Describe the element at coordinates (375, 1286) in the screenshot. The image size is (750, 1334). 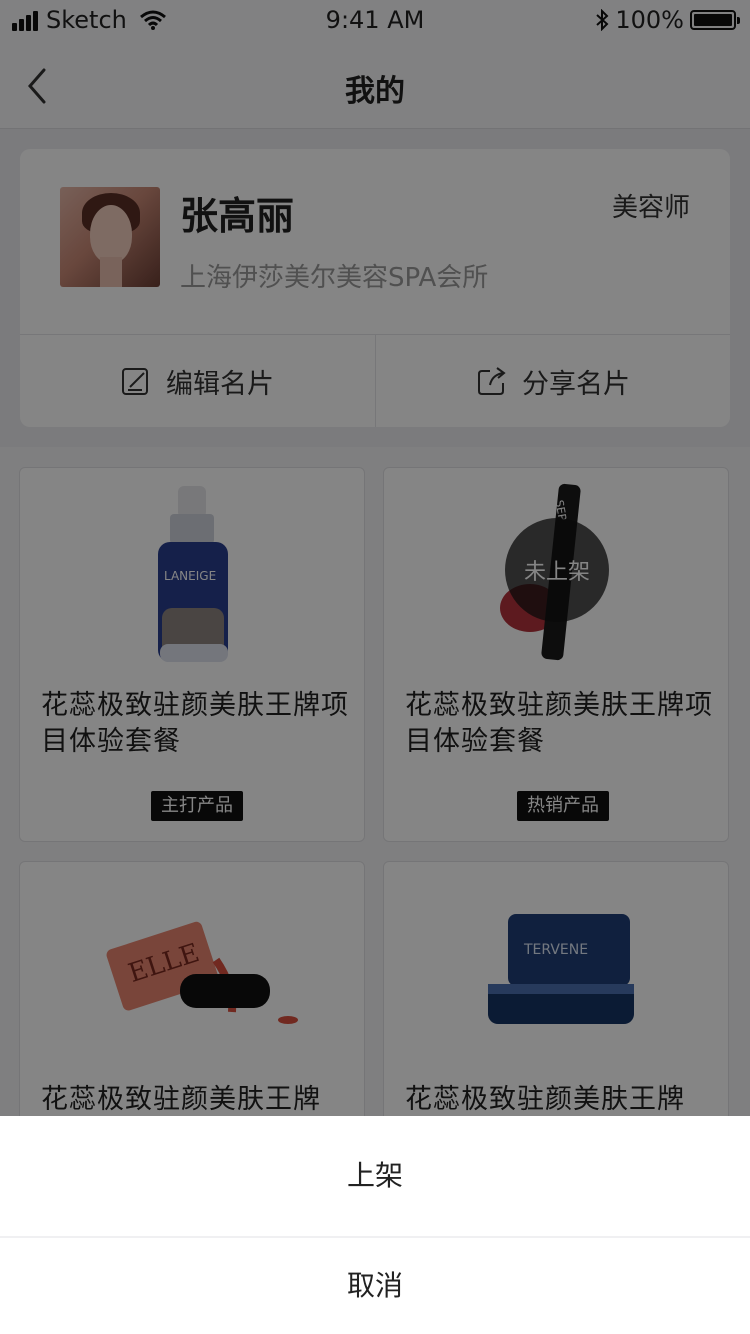
I see `cancel-button: 取消` at that location.